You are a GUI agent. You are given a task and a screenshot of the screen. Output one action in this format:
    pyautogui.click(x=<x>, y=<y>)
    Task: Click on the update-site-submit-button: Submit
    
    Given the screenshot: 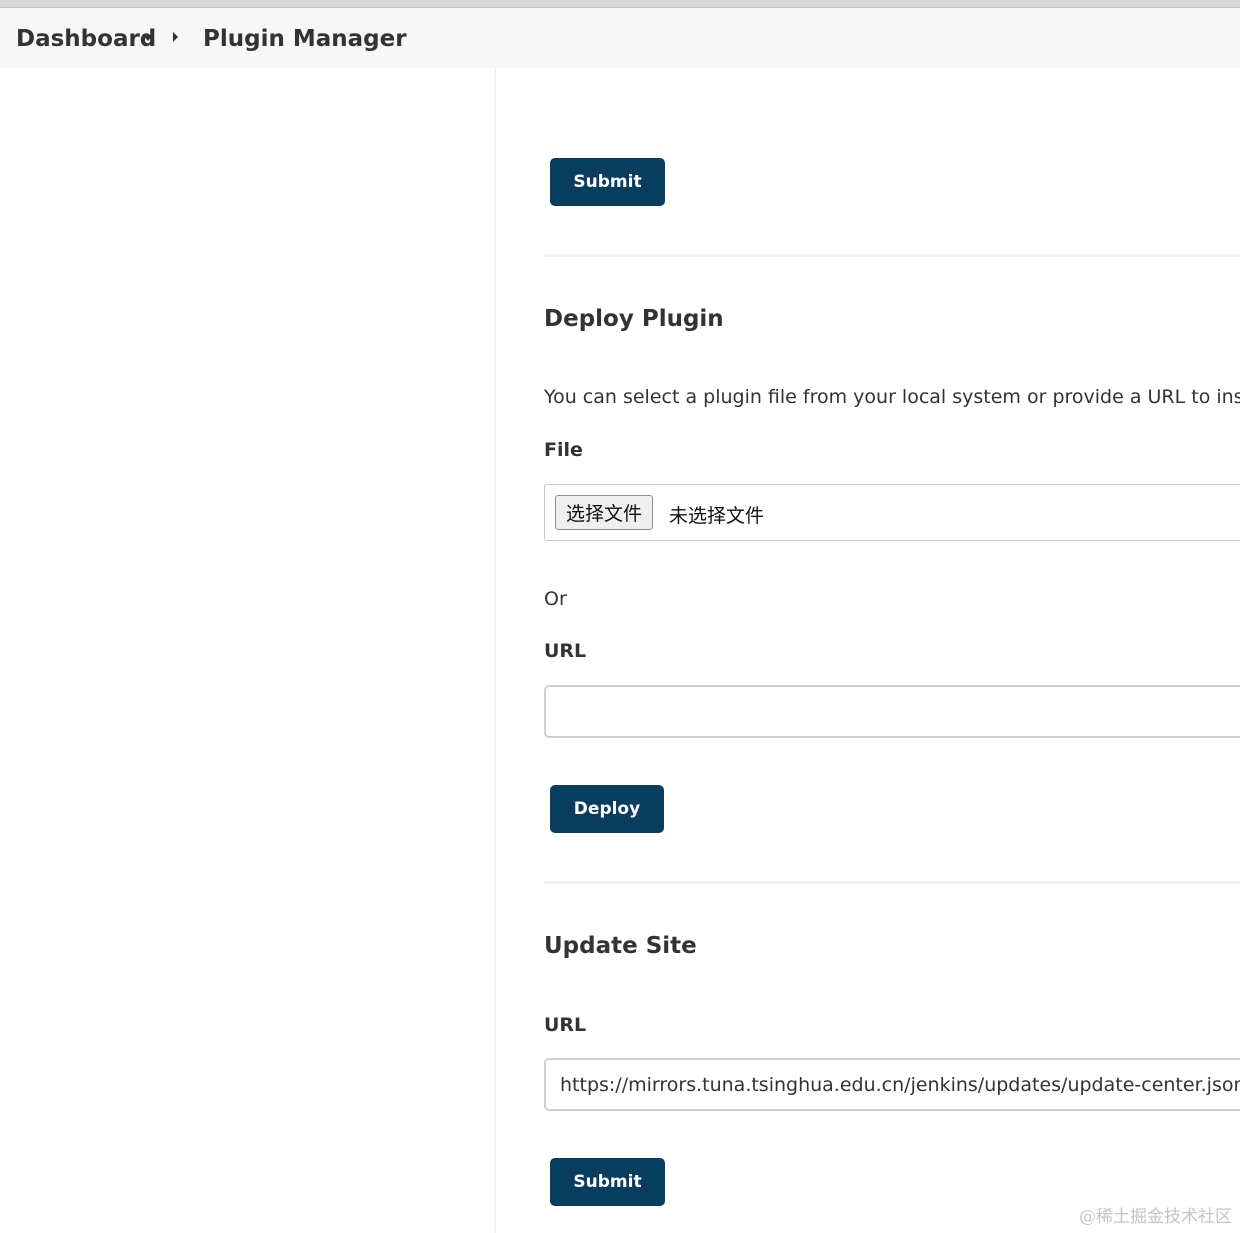 What is the action you would take?
    pyautogui.click(x=607, y=1182)
    